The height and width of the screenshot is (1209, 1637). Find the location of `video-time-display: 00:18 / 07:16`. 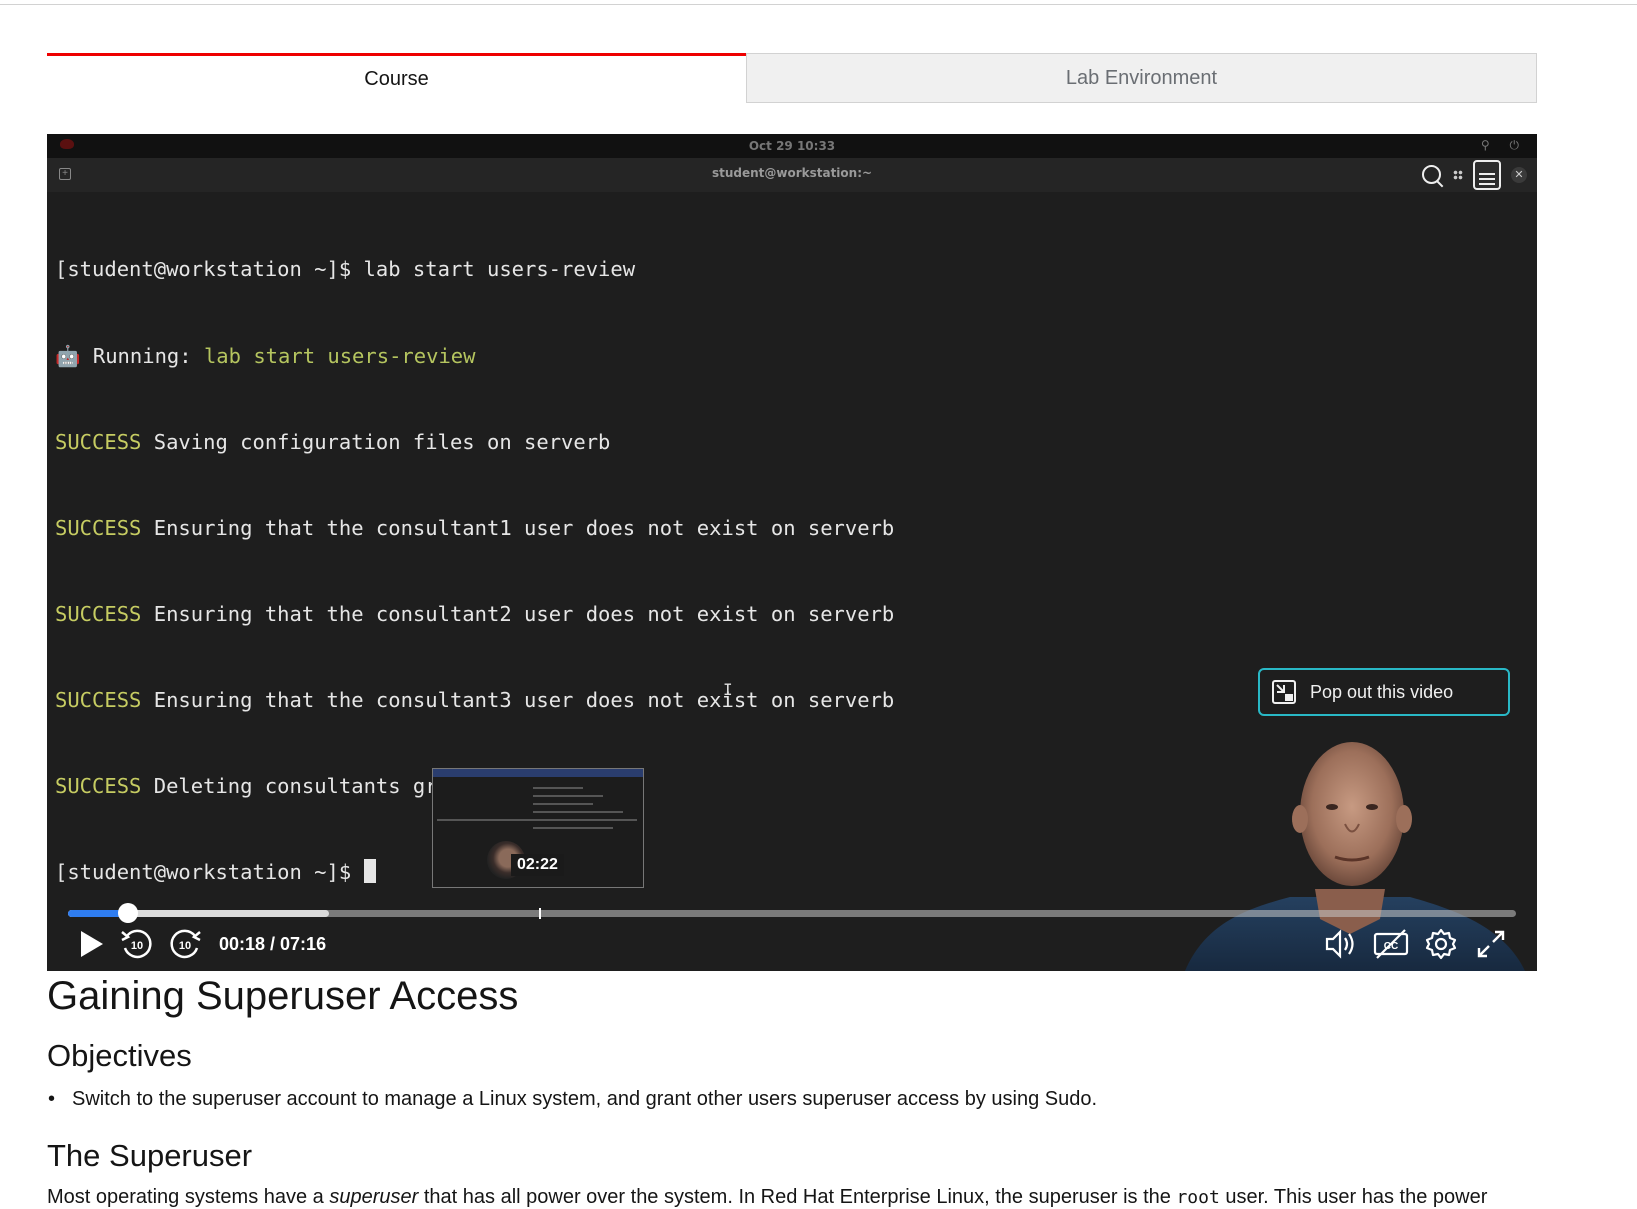

video-time-display: 00:18 / 07:16 is located at coordinates (273, 944).